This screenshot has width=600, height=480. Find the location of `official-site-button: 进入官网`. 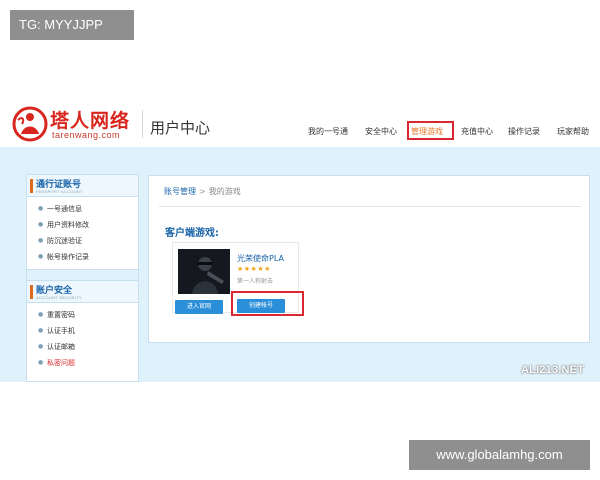

official-site-button: 进入官网 is located at coordinates (199, 307).